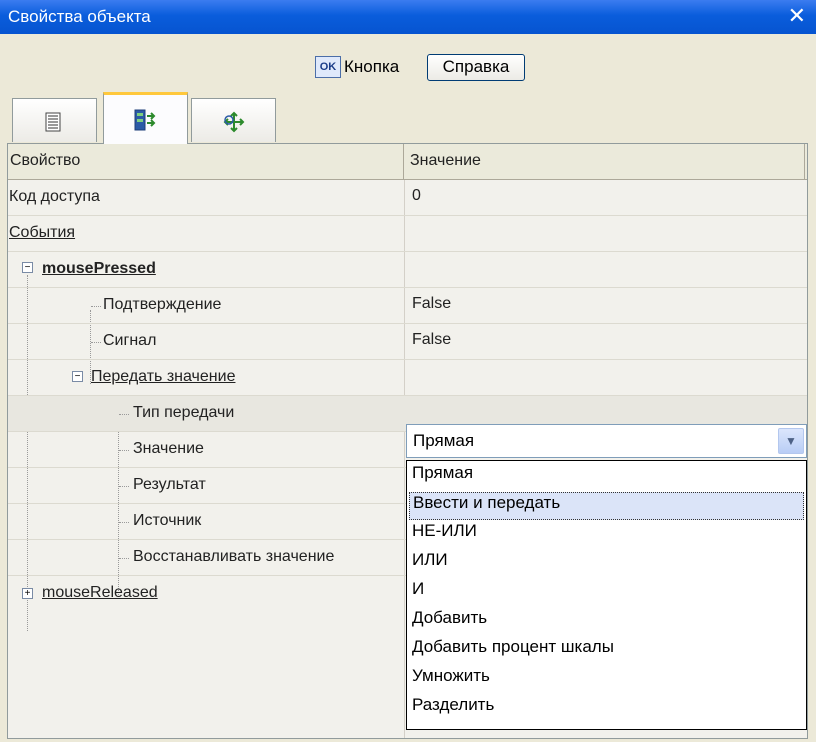 This screenshot has width=816, height=742. I want to click on button-object-icon: OK, so click(328, 67).